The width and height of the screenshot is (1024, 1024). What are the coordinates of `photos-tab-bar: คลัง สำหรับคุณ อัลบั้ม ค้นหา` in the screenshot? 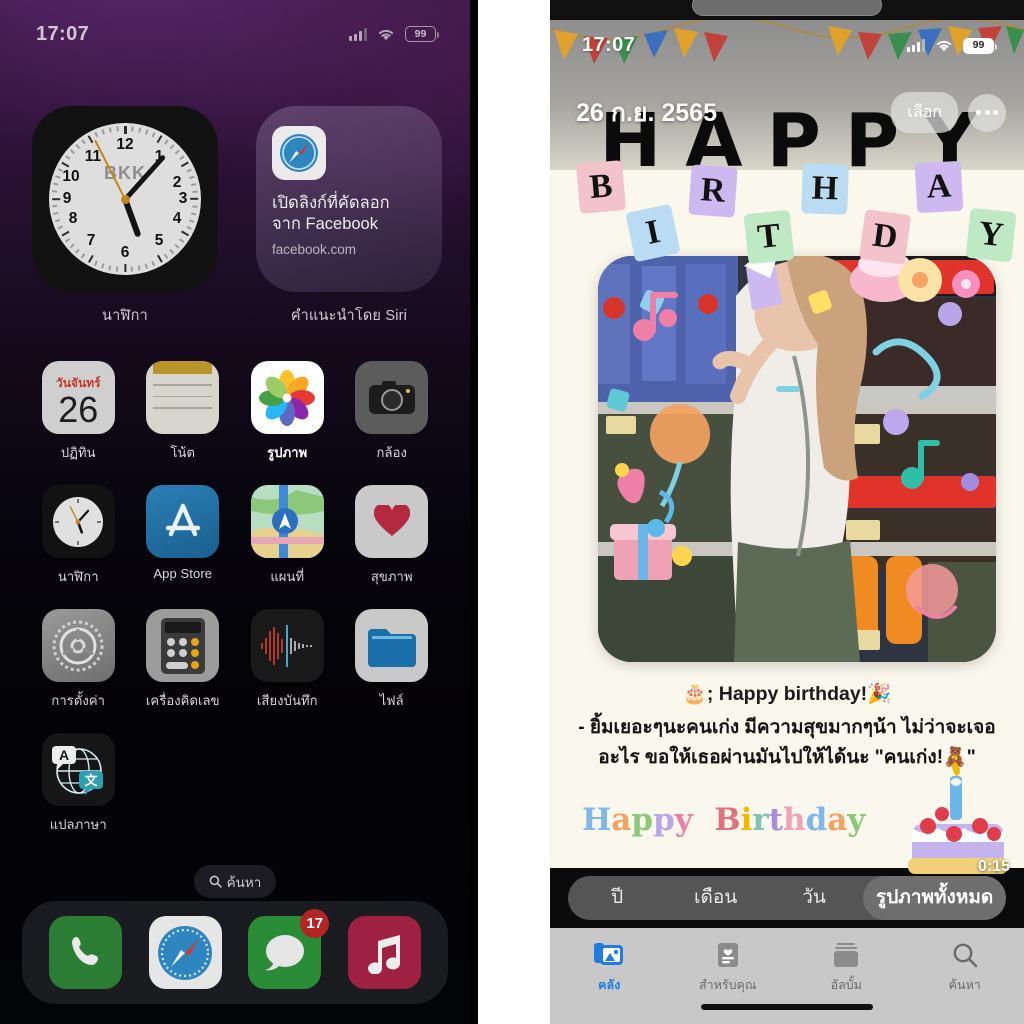 It's located at (787, 976).